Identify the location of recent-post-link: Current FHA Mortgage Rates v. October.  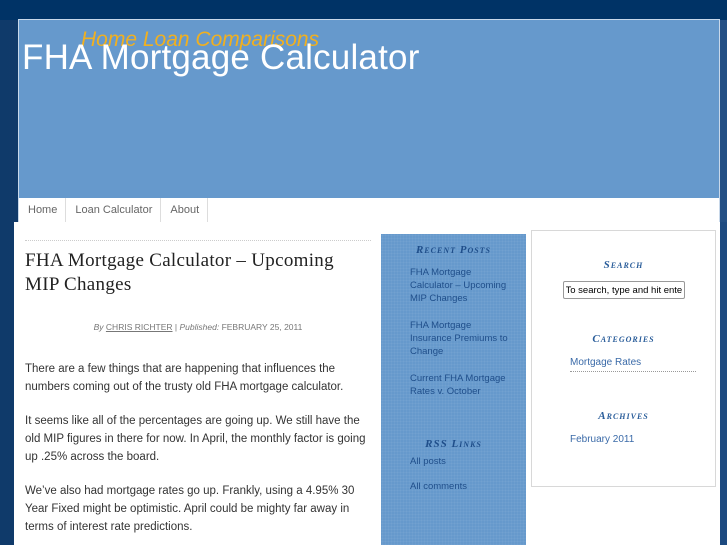
(461, 385).